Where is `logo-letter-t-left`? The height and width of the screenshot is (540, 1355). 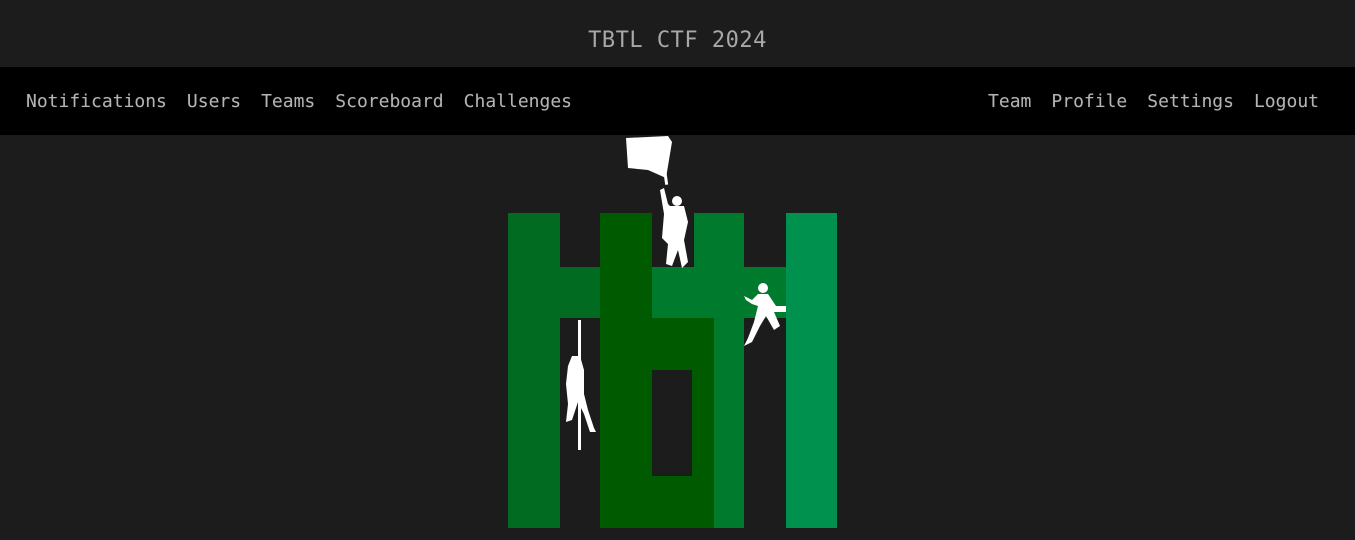 logo-letter-t-left is located at coordinates (554, 370).